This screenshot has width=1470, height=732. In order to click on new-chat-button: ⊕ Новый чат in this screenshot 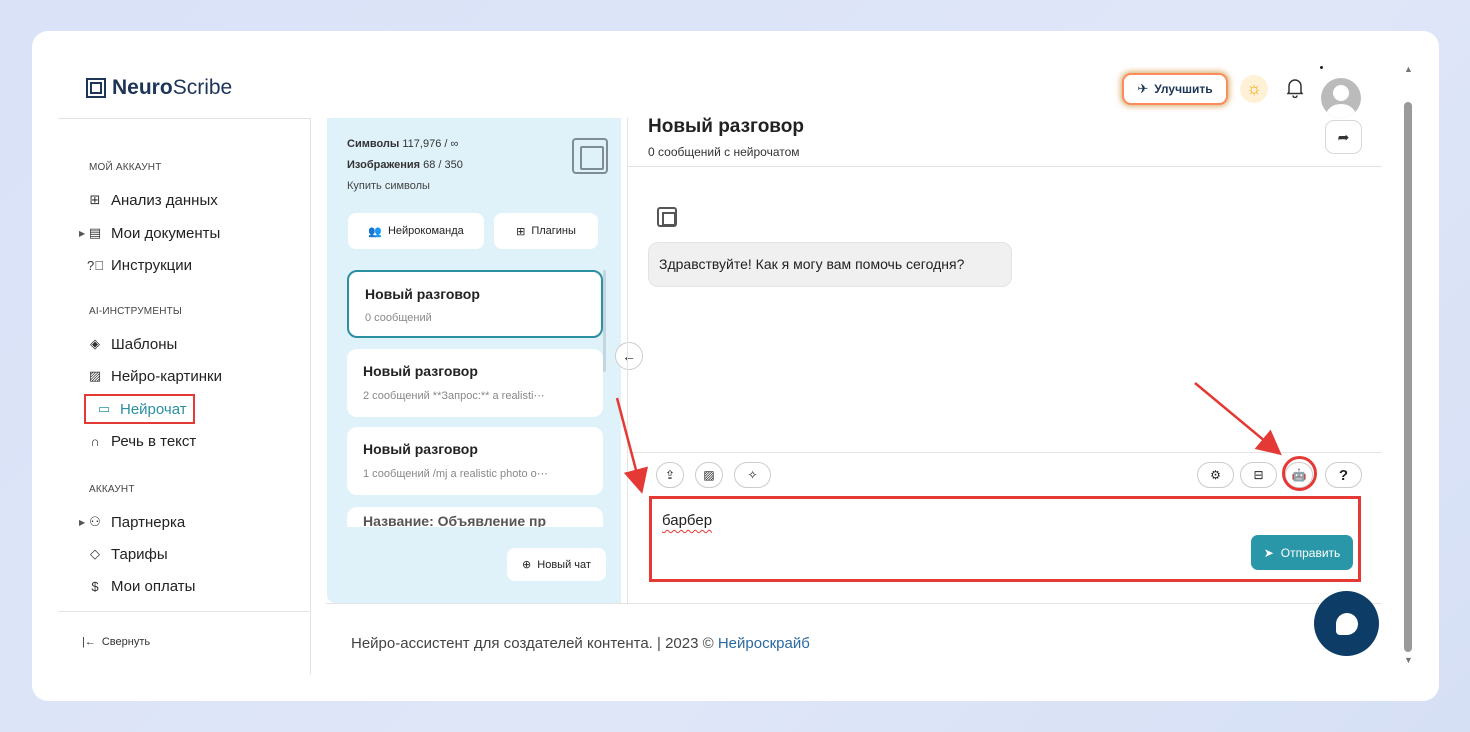, I will do `click(556, 564)`.